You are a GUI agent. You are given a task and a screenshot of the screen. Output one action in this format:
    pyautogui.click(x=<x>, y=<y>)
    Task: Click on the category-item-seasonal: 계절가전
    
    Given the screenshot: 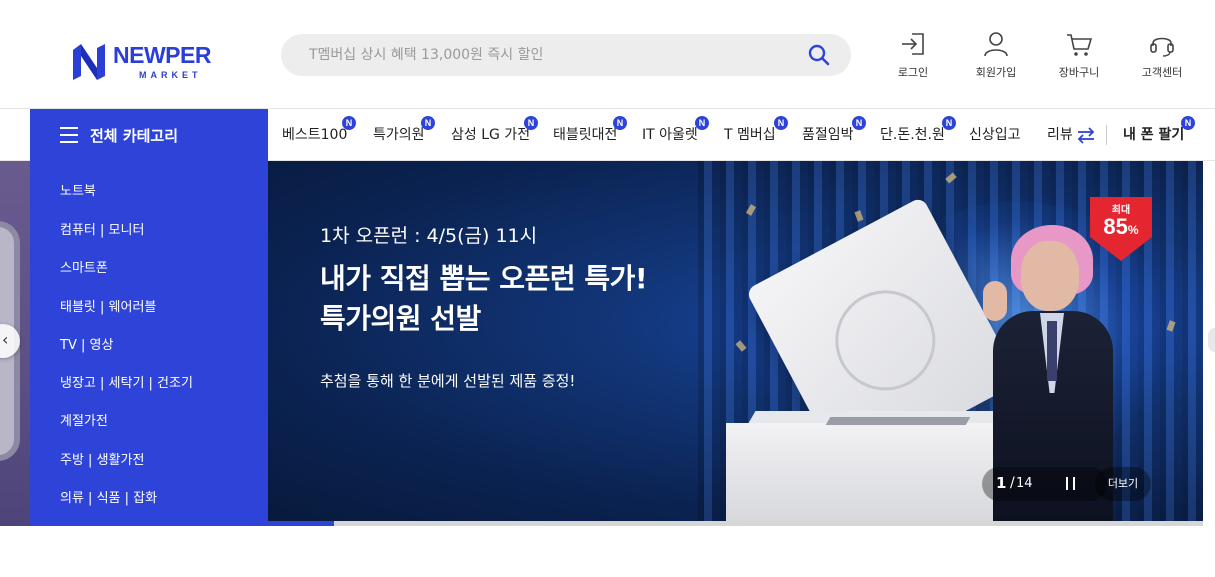 What is the action you would take?
    pyautogui.click(x=84, y=419)
    